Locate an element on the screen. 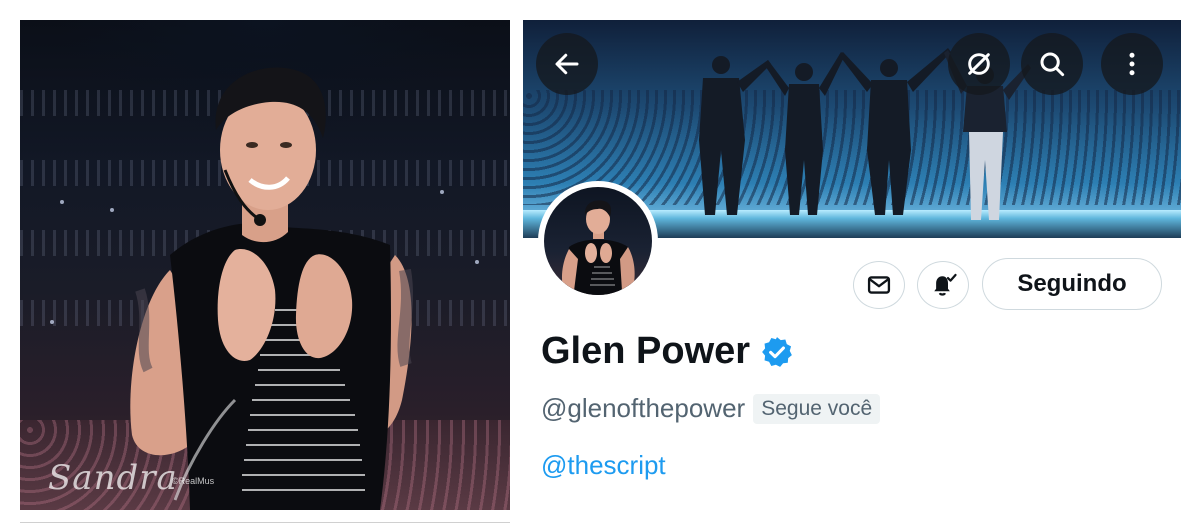  username-handle: @glenofthepower is located at coordinates (643, 408).